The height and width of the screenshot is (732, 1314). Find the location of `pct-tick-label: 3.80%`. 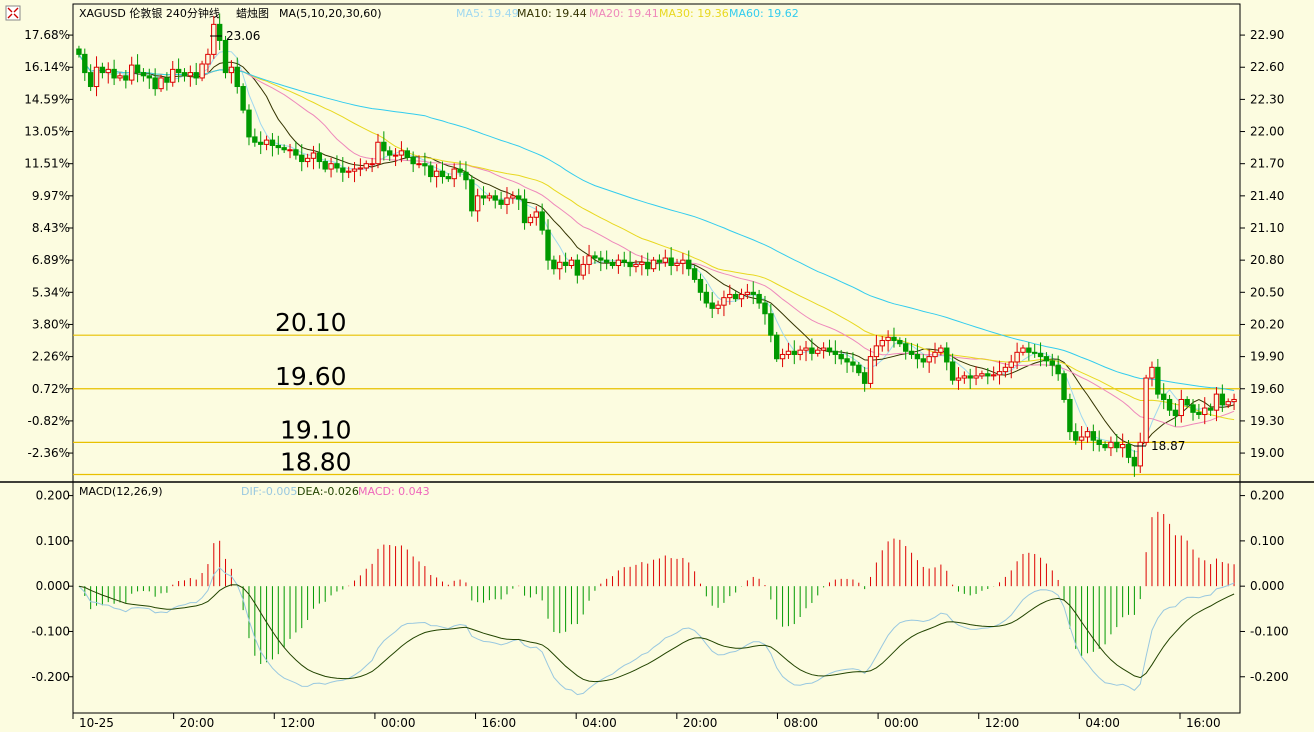

pct-tick-label: 3.80% is located at coordinates (51, 324).